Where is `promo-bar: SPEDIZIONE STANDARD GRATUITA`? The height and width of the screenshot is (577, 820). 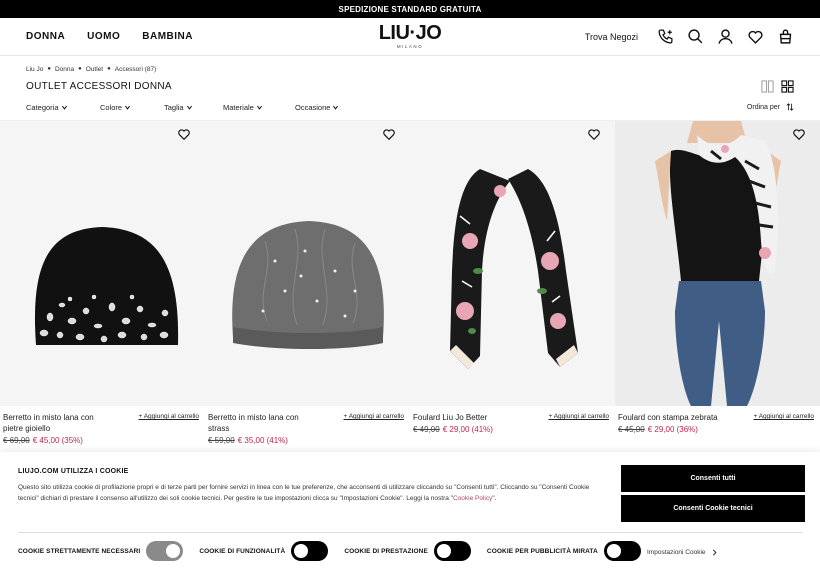
promo-bar: SPEDIZIONE STANDARD GRATUITA is located at coordinates (410, 9).